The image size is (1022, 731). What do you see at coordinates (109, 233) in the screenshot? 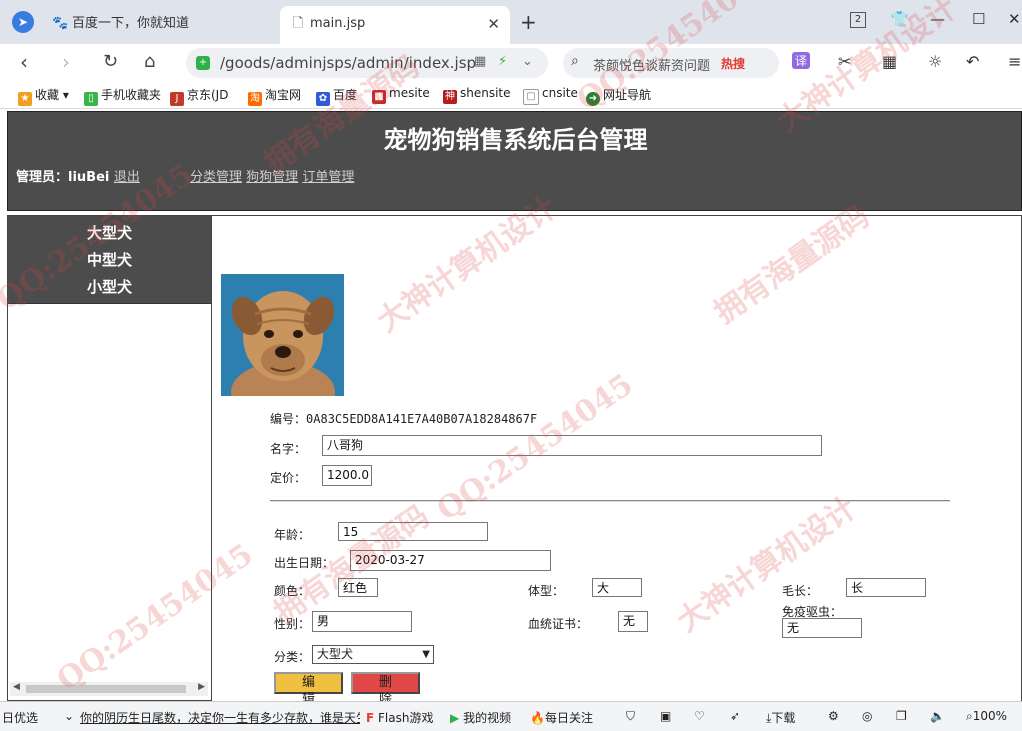
I see `category-large: 大型犬` at bounding box center [109, 233].